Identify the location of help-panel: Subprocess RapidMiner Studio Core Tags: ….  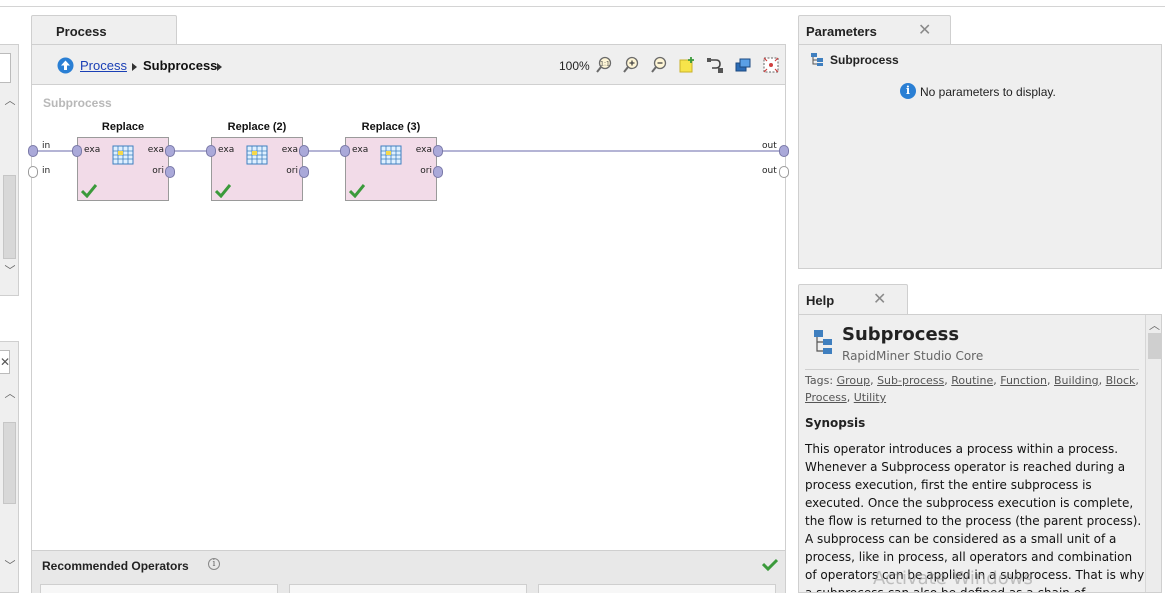
(980, 453).